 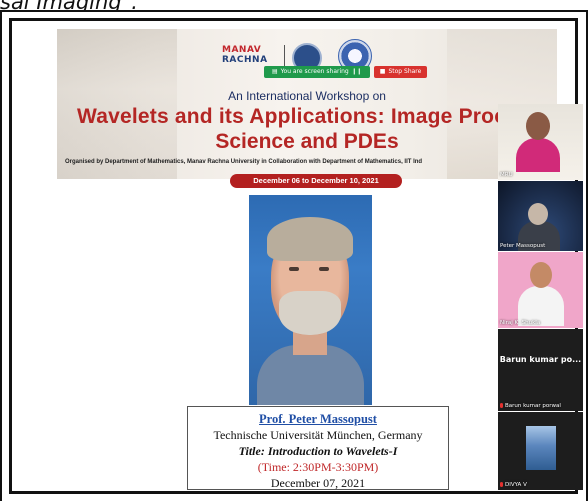 I want to click on participant-label: Barun kumar porwal, so click(x=530, y=406).